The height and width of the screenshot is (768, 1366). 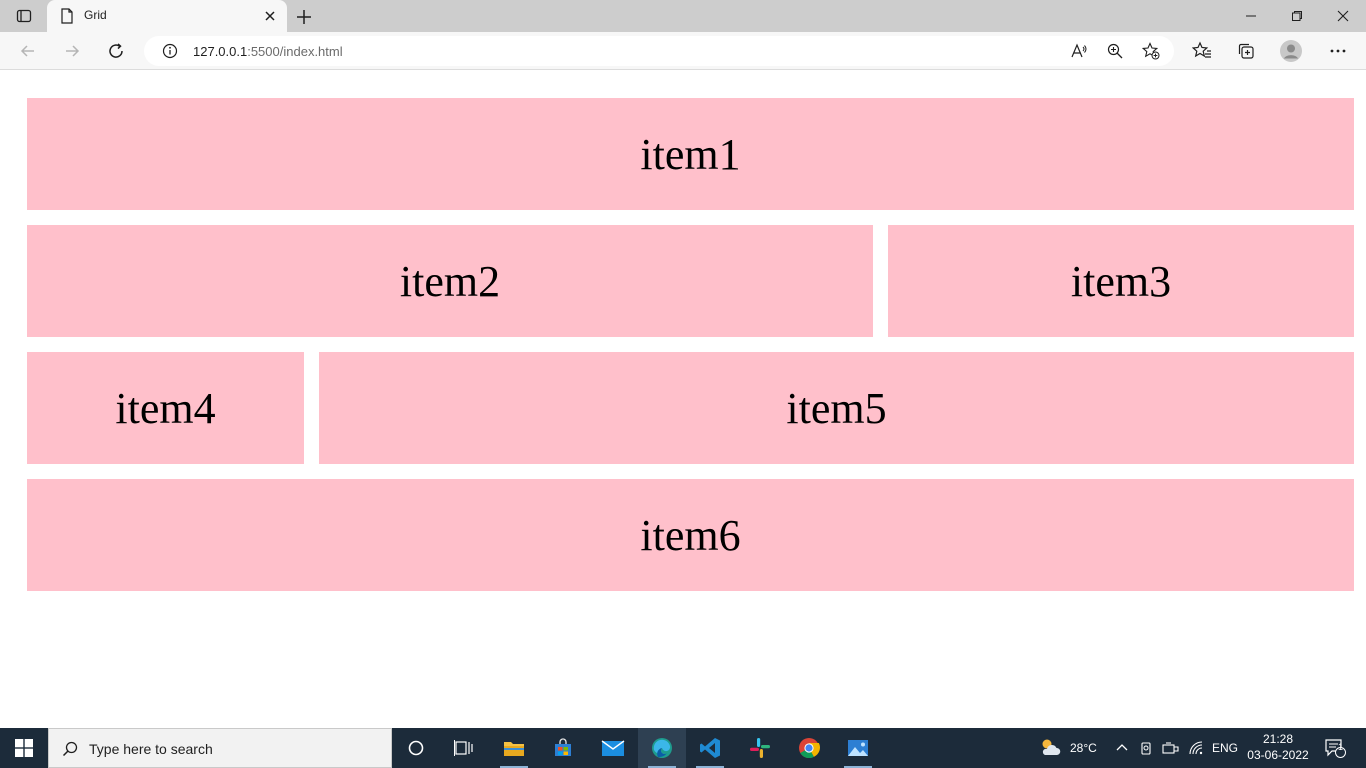 What do you see at coordinates (116, 51) in the screenshot?
I see `refresh-icon` at bounding box center [116, 51].